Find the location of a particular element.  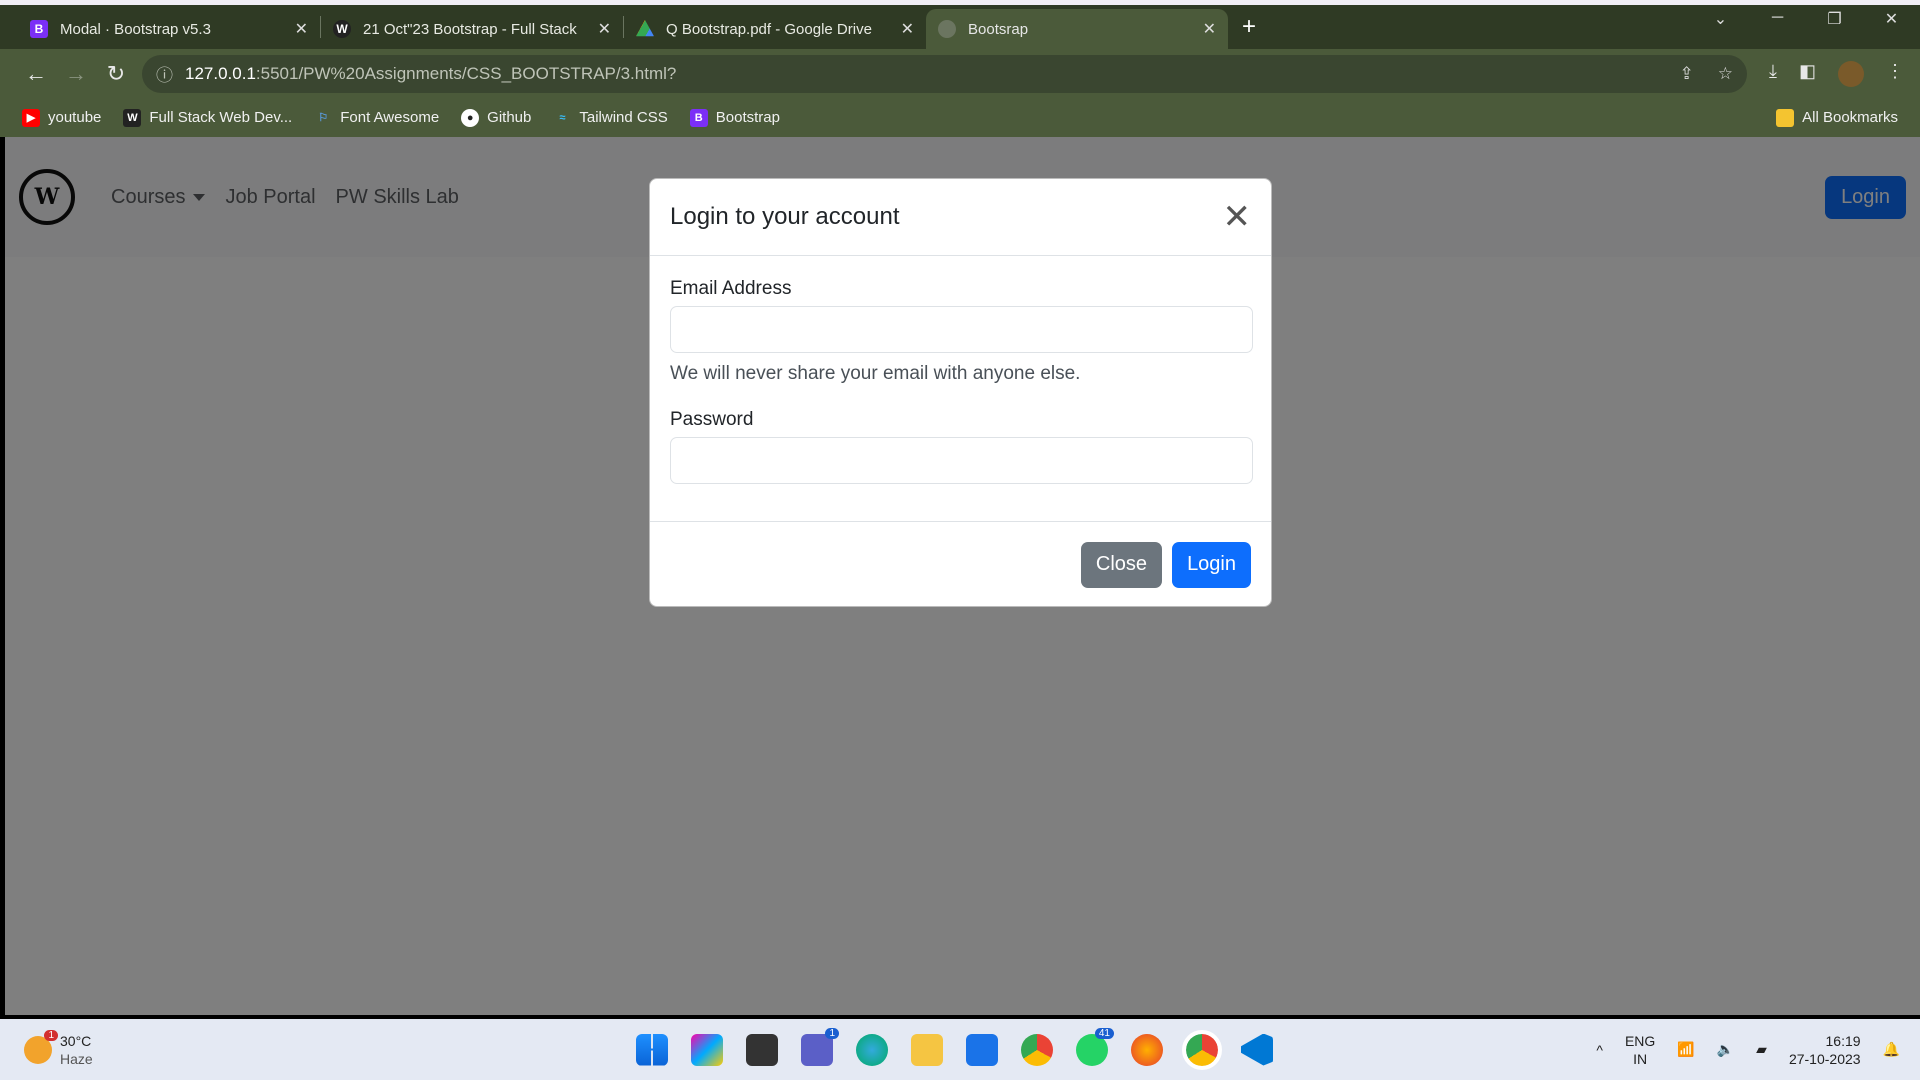

weather-icon: 1 is located at coordinates (41, 1046).